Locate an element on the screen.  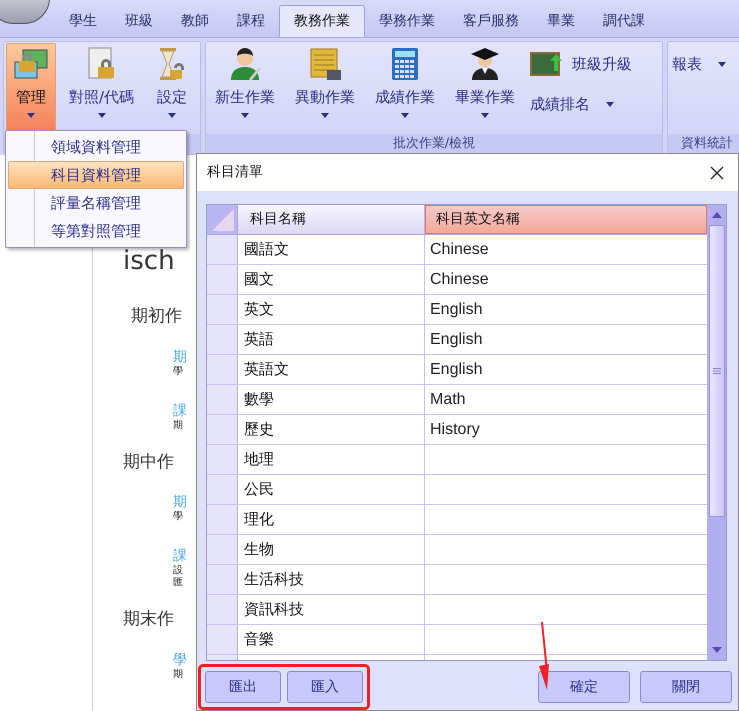
menu-item: 領域資料管理 is located at coordinates (96, 147).